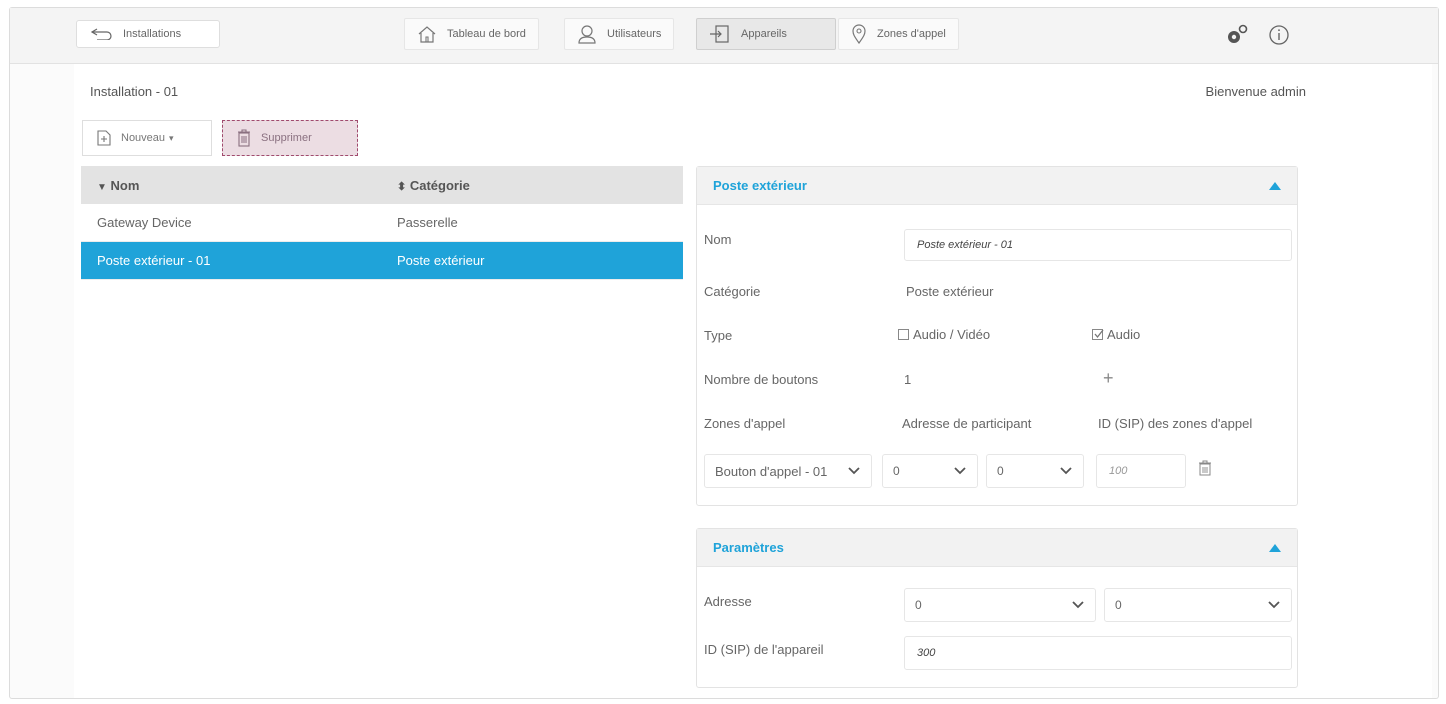 Image resolution: width=1446 pixels, height=704 pixels. I want to click on buttons-count-value: 1, so click(908, 379).